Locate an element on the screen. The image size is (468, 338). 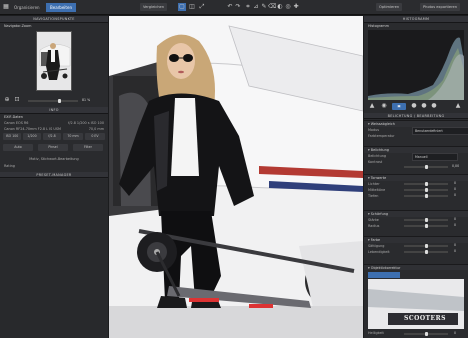
fill-icon: ⊡ is located at coordinates (17, 100).